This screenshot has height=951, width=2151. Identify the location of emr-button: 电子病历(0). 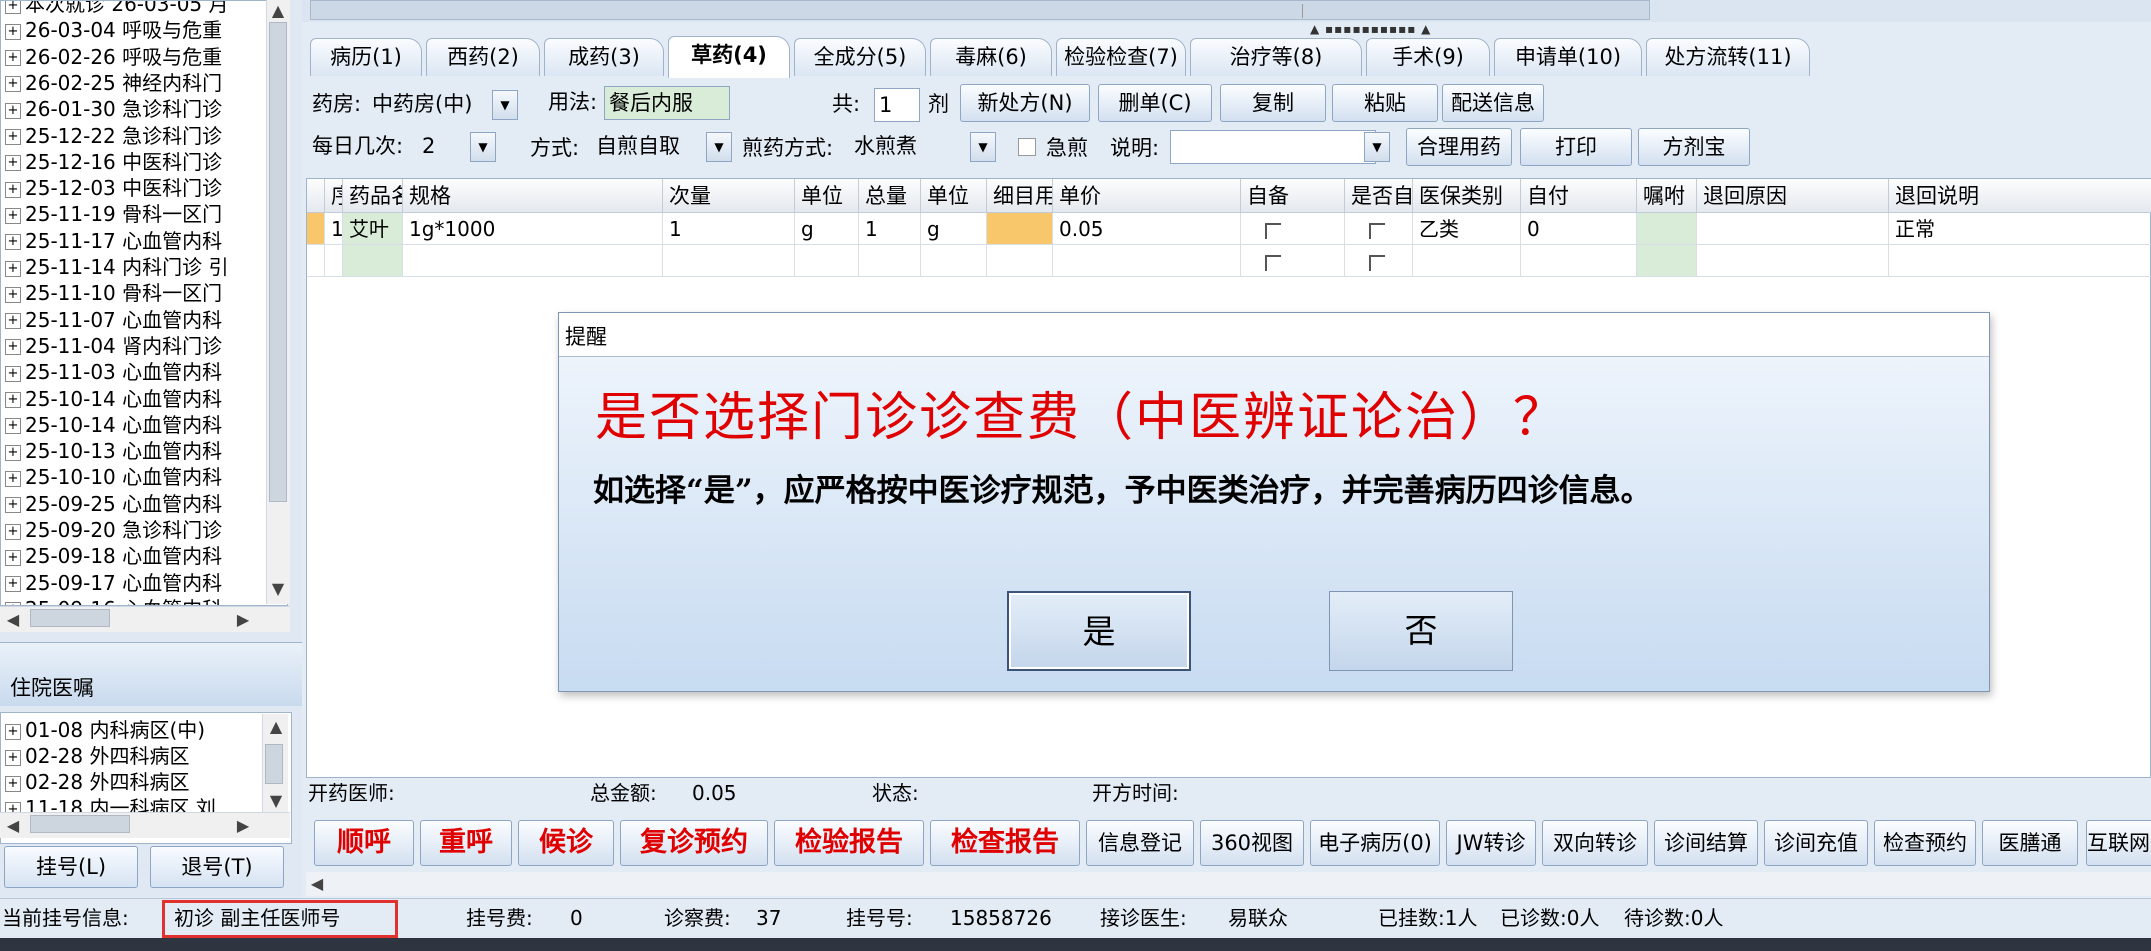
(1375, 843).